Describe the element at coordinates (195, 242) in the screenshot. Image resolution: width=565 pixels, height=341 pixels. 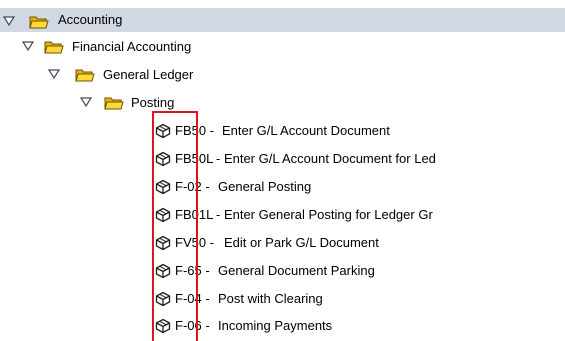
I see `transaction-code: FV50 -` at that location.